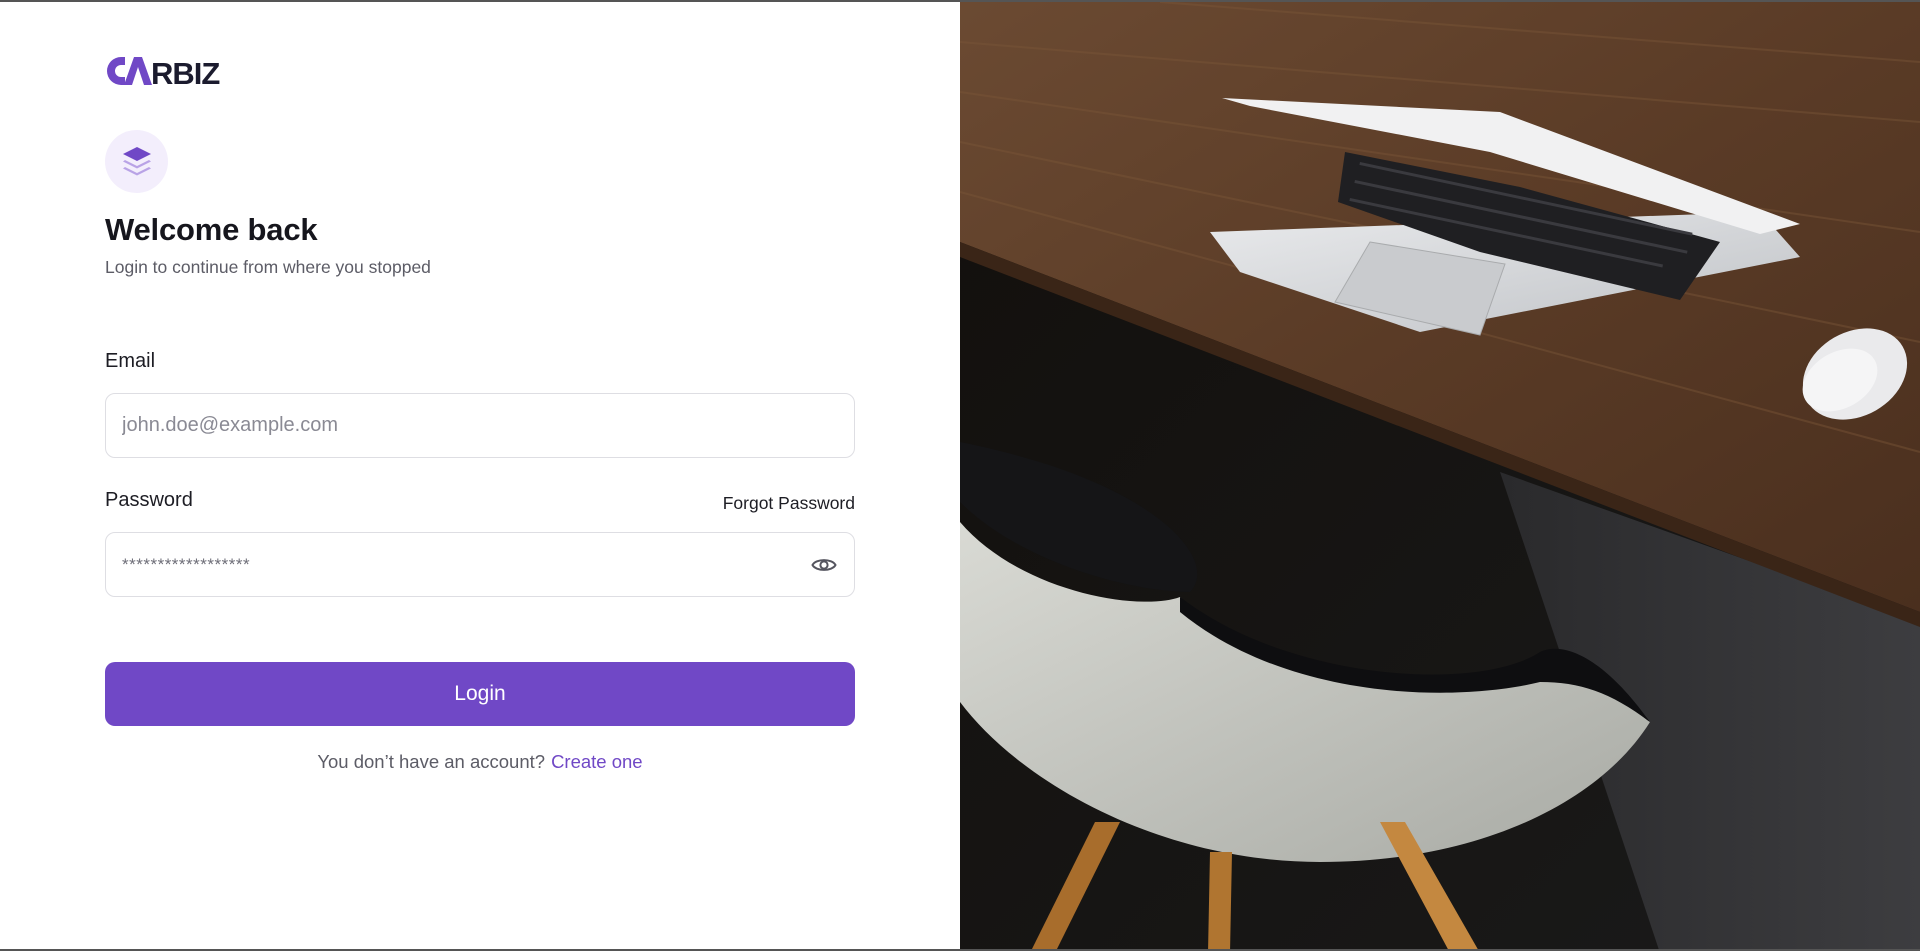 Image resolution: width=1920 pixels, height=951 pixels. Describe the element at coordinates (268, 267) in the screenshot. I see `page-subtitle: Login to continue from where you stopped` at that location.